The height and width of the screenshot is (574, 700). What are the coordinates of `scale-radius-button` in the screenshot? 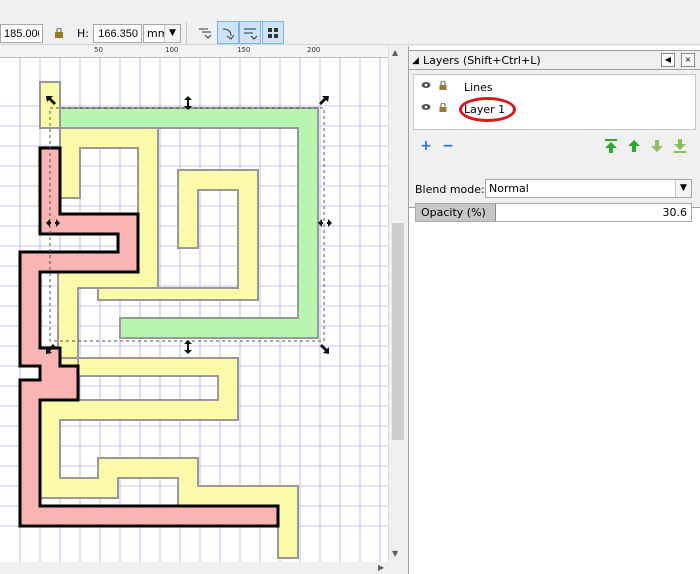 It's located at (228, 32).